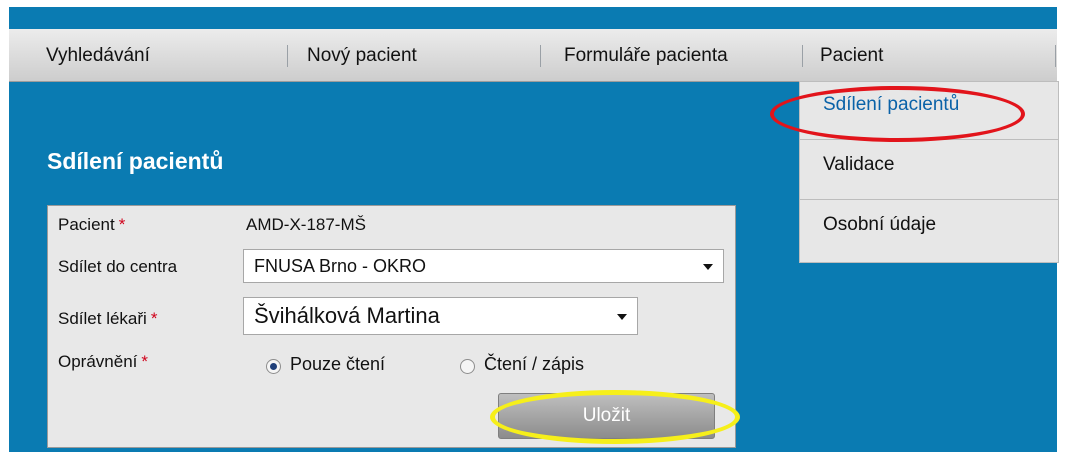 This screenshot has height=458, width=1066. Describe the element at coordinates (467, 366) in the screenshot. I see `radio-read-write` at that location.